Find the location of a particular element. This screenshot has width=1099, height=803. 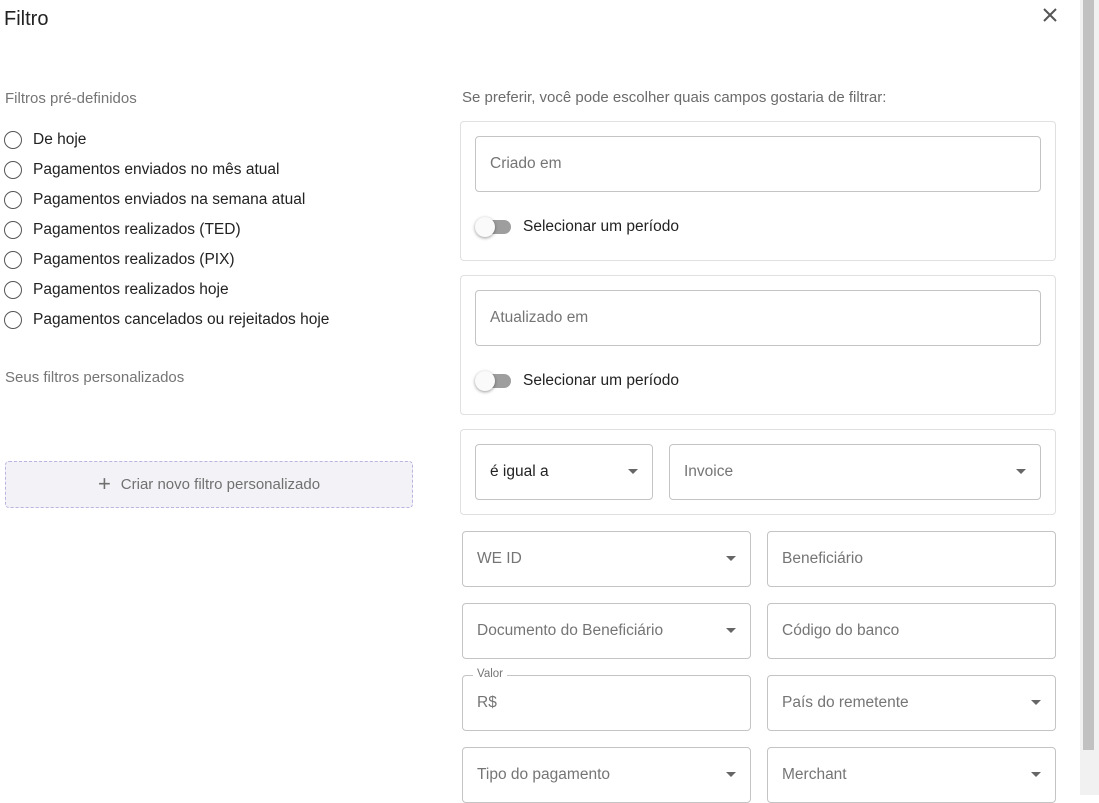

radio-cancelados-rejeitados-hoje: Pagamentos cancelados ou rejeitados hoje is located at coordinates (166, 320).